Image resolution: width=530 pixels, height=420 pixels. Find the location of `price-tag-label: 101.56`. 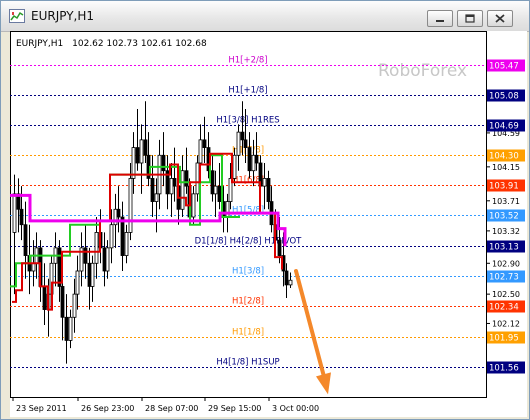

price-tag-label: 101.56 is located at coordinates (504, 369).